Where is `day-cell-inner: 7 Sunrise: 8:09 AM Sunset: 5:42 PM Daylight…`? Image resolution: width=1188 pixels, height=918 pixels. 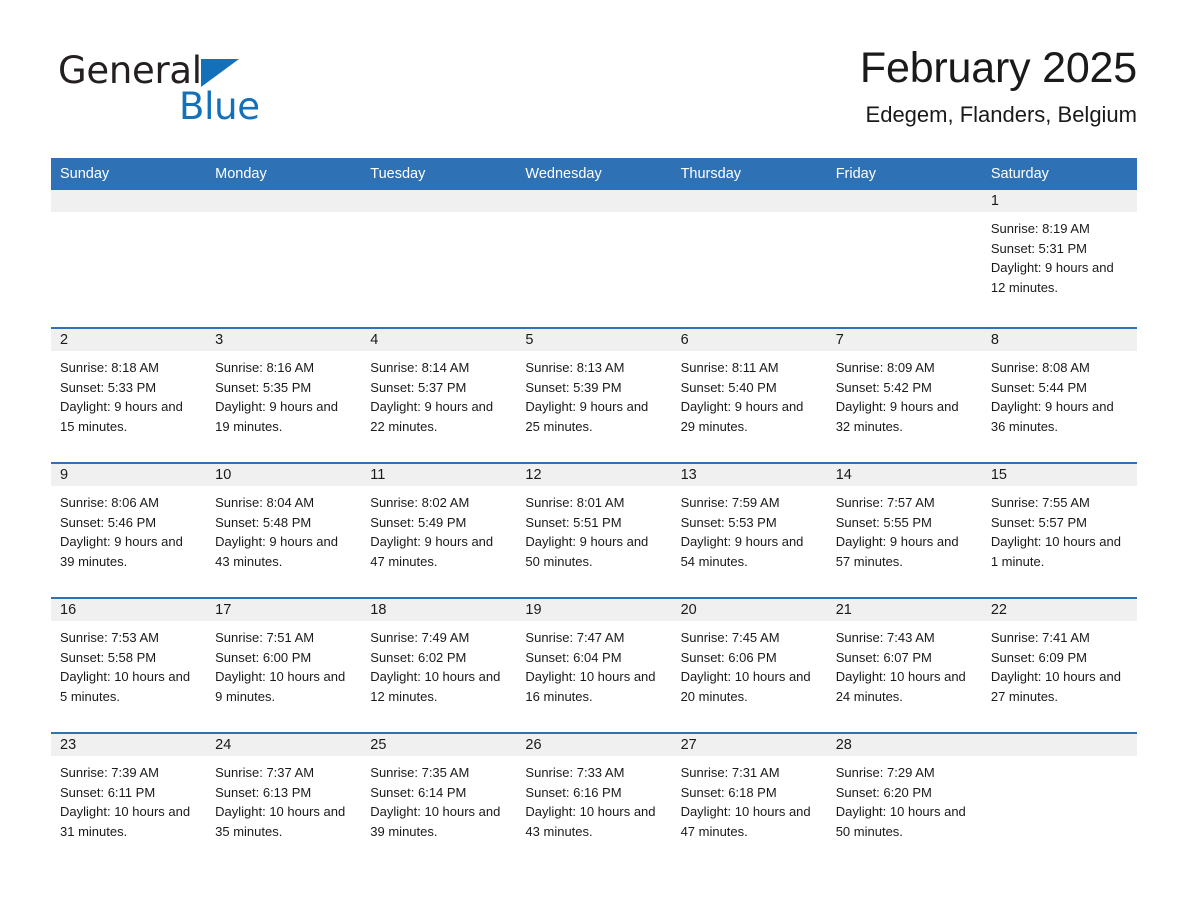 day-cell-inner: 7 Sunrise: 8:09 AM Sunset: 5:42 PM Daylight… is located at coordinates (904, 382).